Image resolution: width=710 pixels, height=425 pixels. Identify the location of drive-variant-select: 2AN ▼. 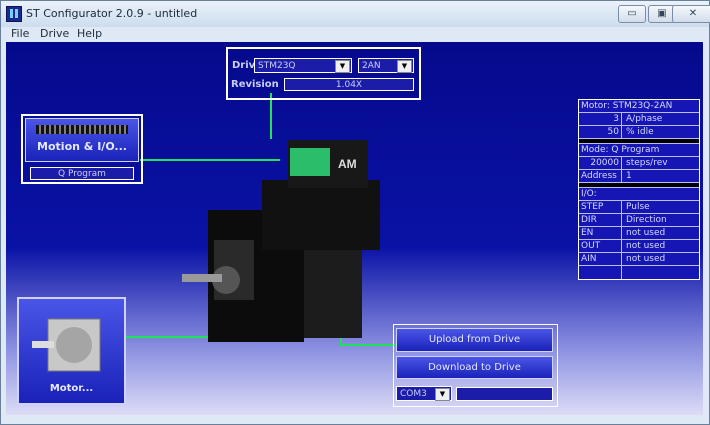
(386, 65).